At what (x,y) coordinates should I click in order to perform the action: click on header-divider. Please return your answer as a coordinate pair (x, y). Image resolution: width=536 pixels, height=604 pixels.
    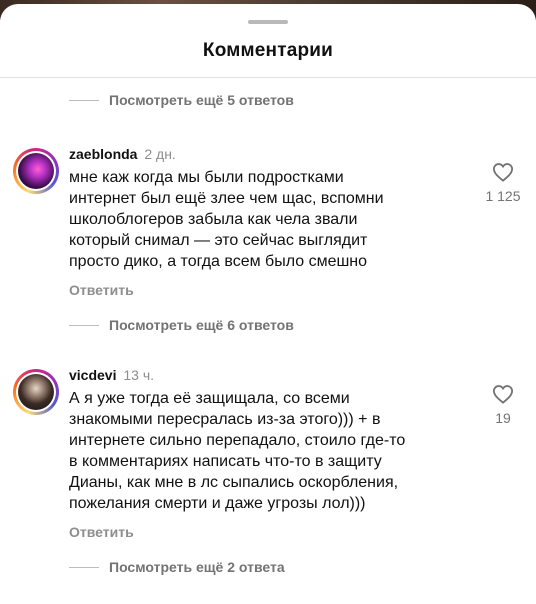
    Looking at the image, I should click on (268, 77).